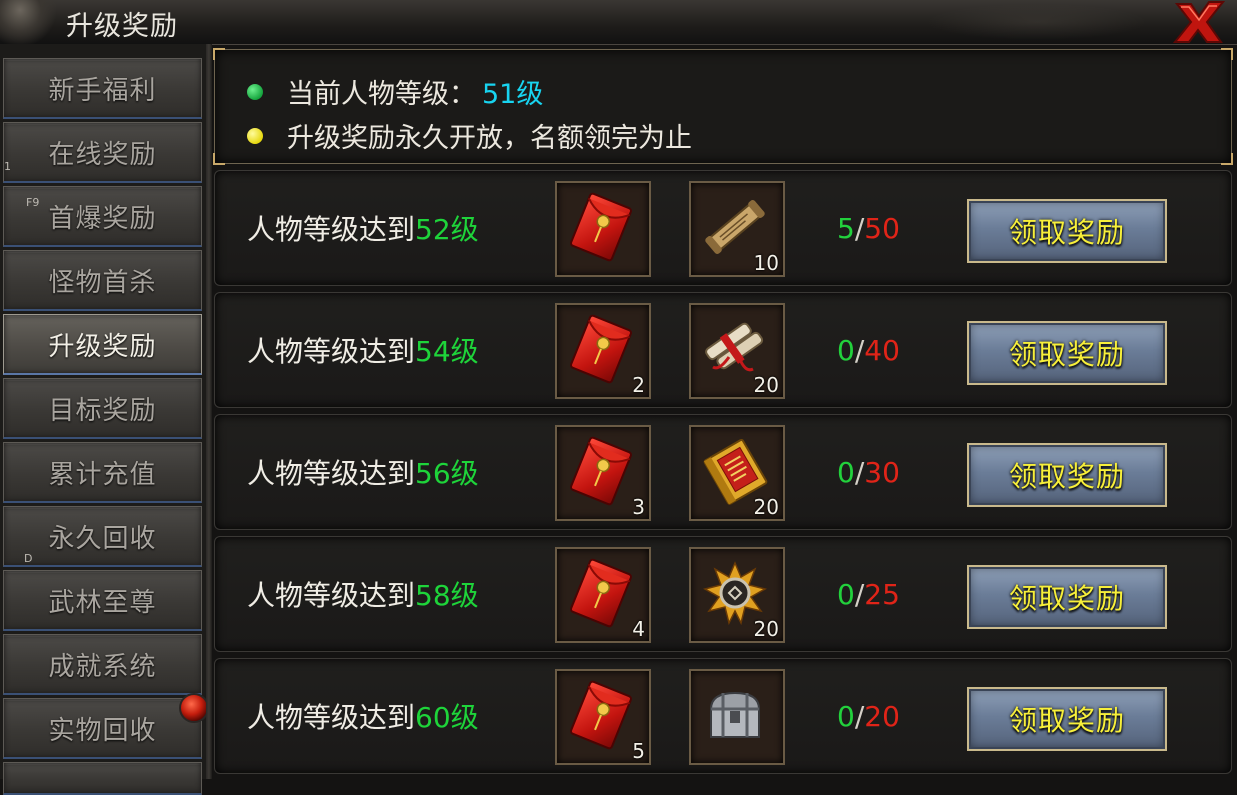  I want to click on sidebar-item-label: 新手福利, so click(102, 90).